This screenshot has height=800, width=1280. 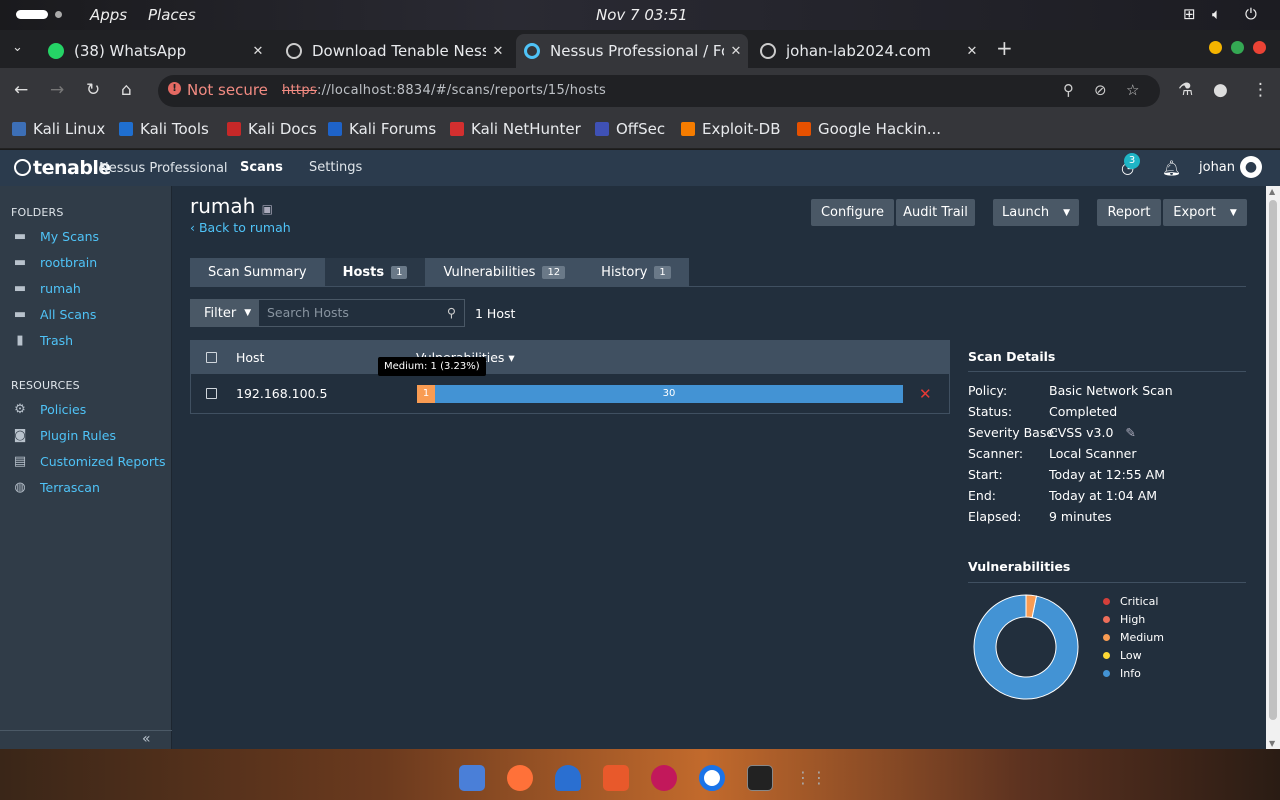 I want to click on page-scrollbar: ▲ ▼, so click(x=1273, y=467).